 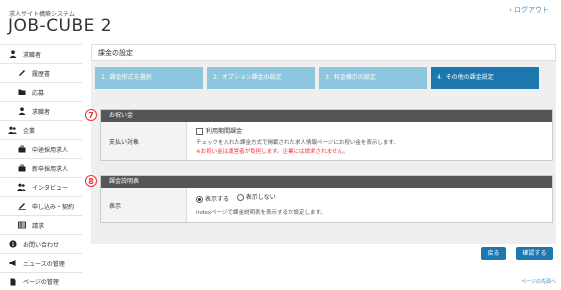 I want to click on step-4: 4. その他の課金設定, so click(x=485, y=78).